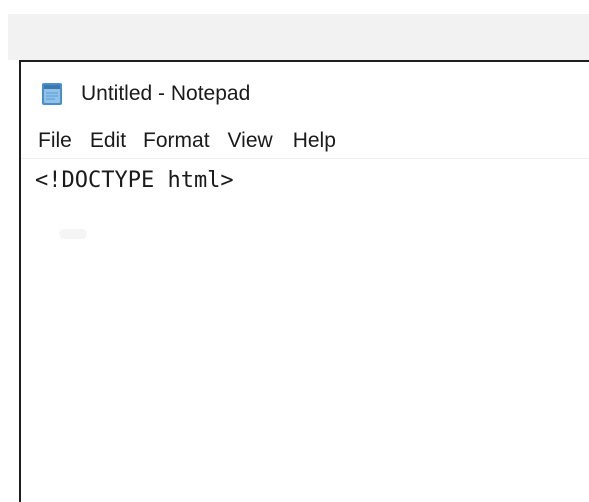 The width and height of the screenshot is (589, 502). What do you see at coordinates (134, 181) in the screenshot?
I see `editor-content: <!DOCTYPE html>` at bounding box center [134, 181].